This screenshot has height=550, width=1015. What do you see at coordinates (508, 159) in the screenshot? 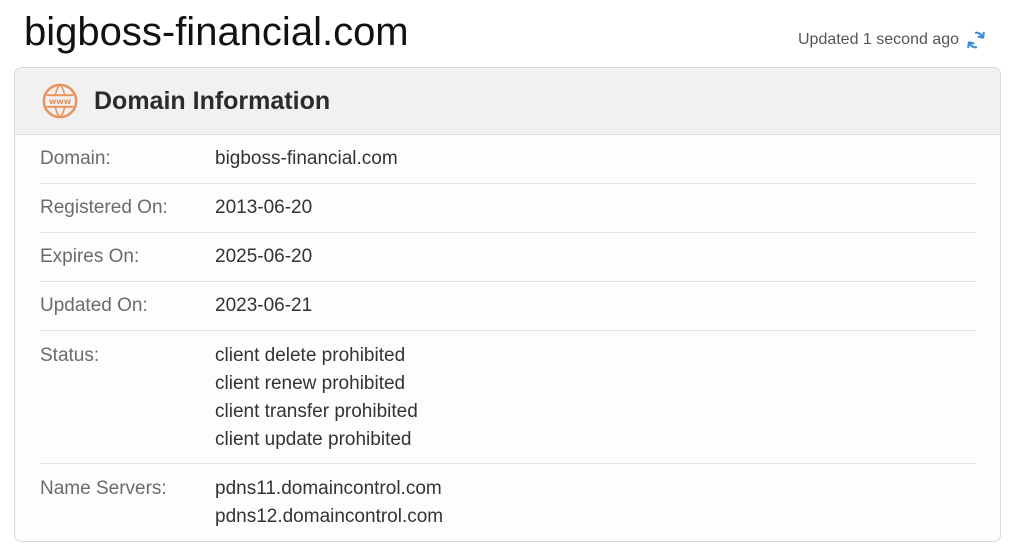
I see `row-domain: Domain: bigboss-financial.com` at bounding box center [508, 159].